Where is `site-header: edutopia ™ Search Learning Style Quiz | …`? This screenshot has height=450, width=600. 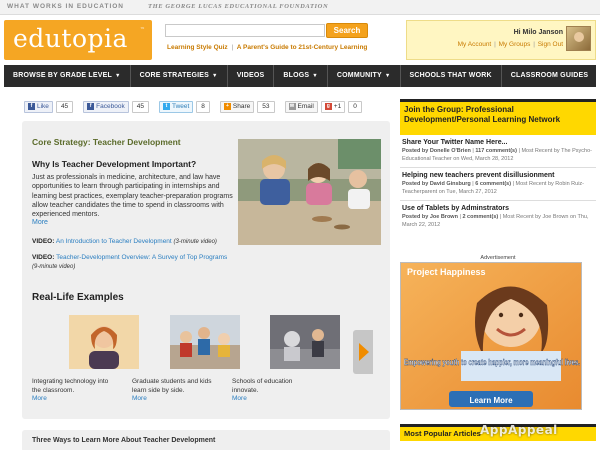
site-header: edutopia ™ Search Learning Style Quiz | … is located at coordinates (300, 40).